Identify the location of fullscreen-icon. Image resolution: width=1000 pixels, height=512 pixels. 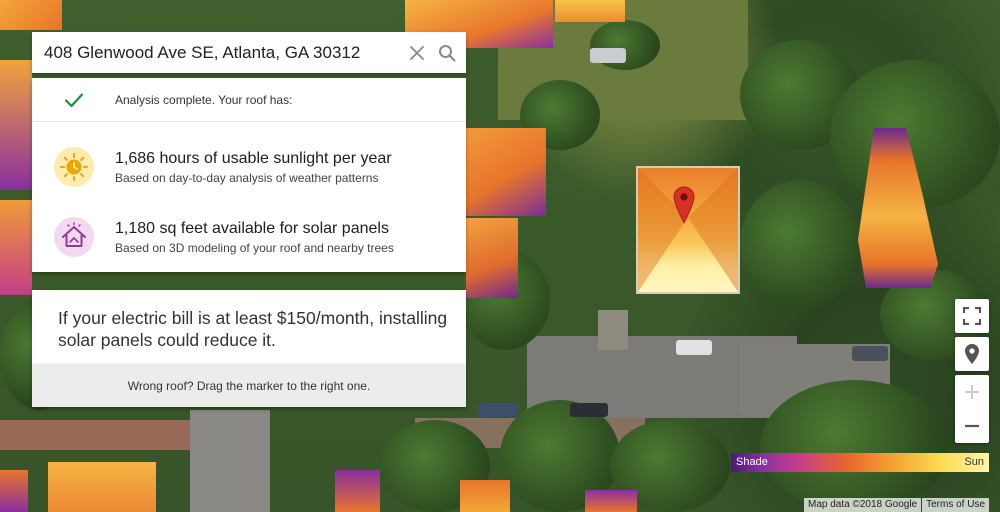
(972, 316).